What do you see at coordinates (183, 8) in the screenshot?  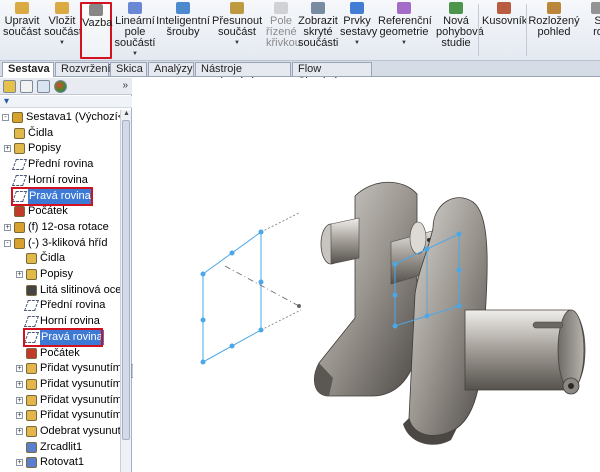 I see `smart-fasteners-icon` at bounding box center [183, 8].